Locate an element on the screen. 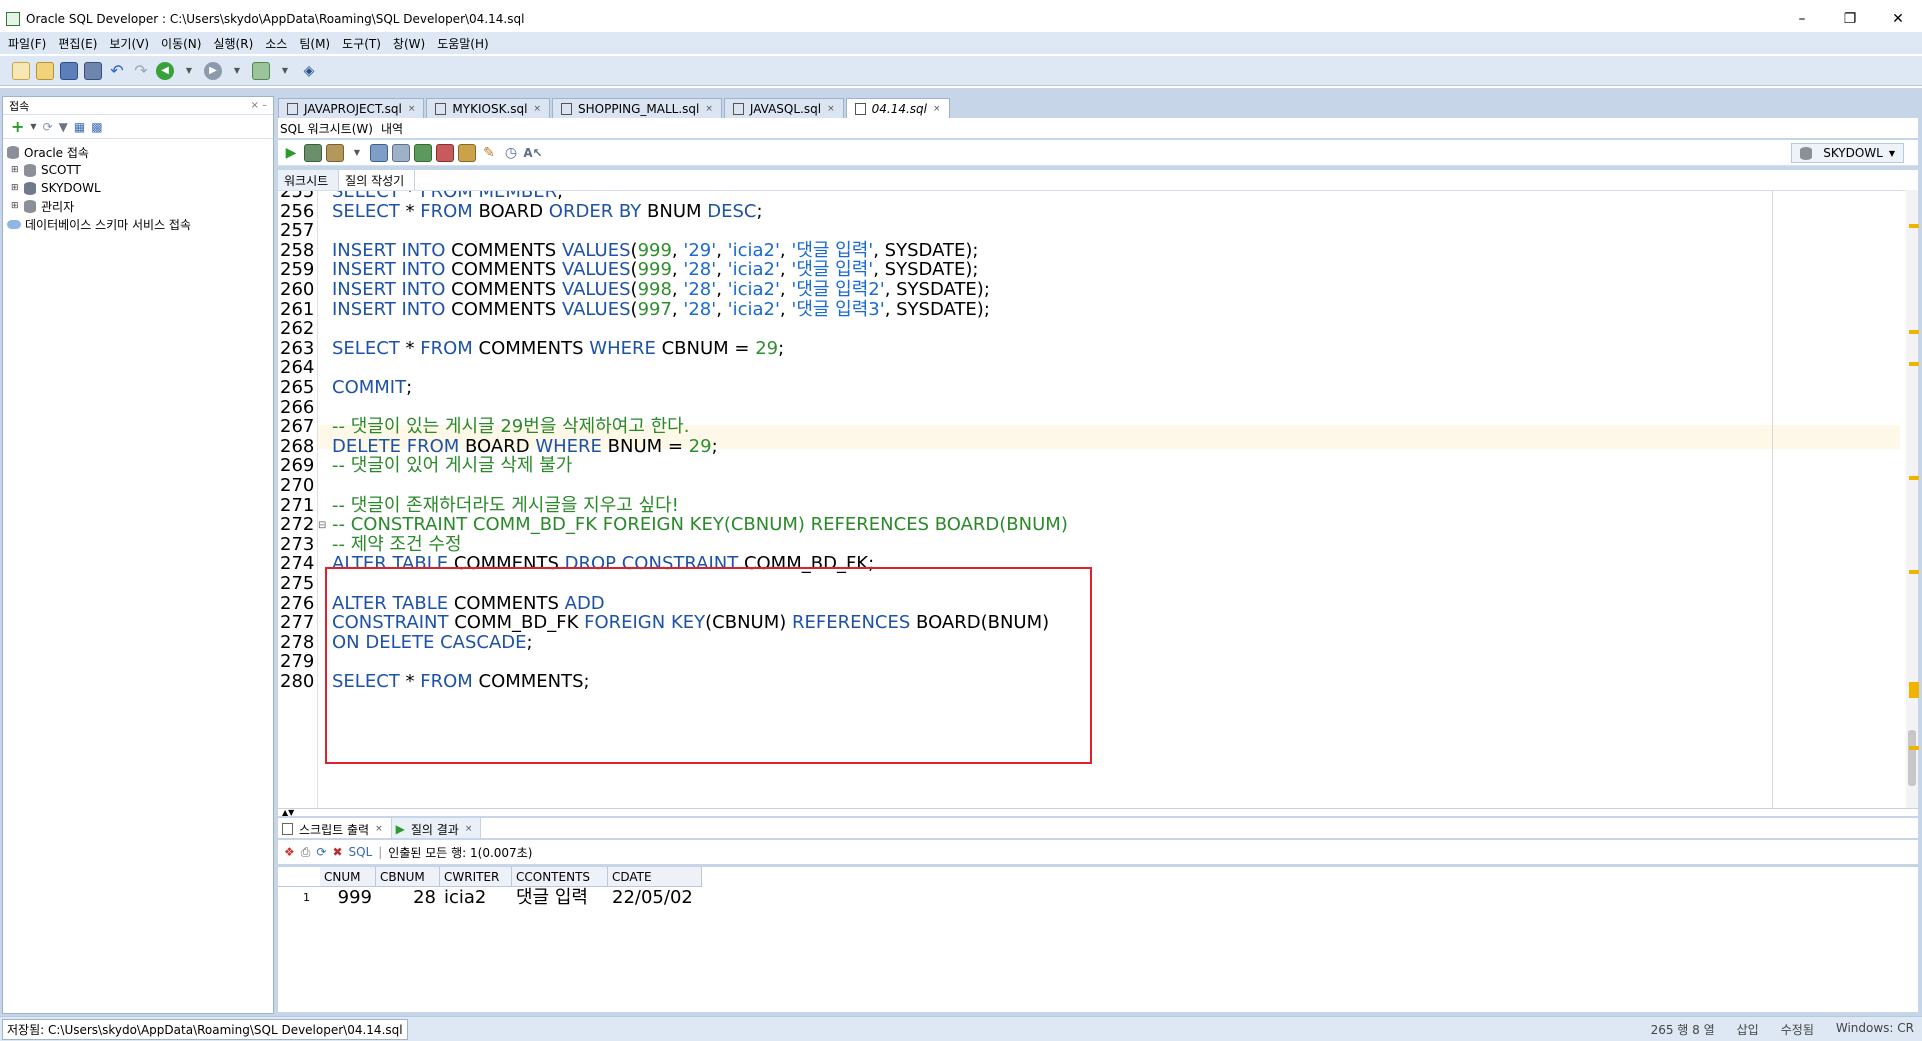 This screenshot has height=1041, width=1922. menu-file: 파일(F) is located at coordinates (27, 43).